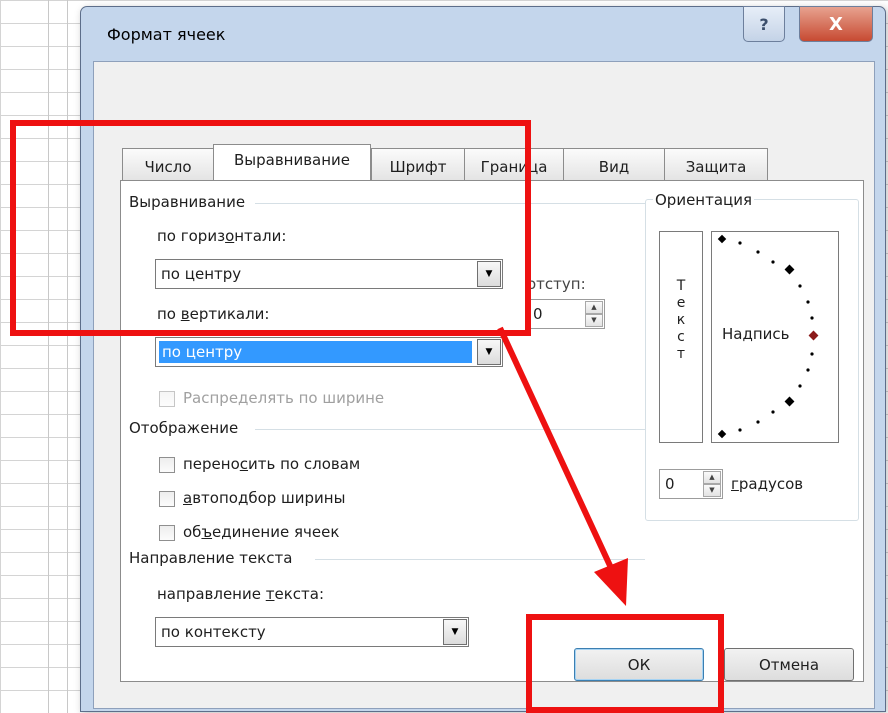 The image size is (888, 713). I want to click on tab-alignment: Выравнивание, so click(292, 162).